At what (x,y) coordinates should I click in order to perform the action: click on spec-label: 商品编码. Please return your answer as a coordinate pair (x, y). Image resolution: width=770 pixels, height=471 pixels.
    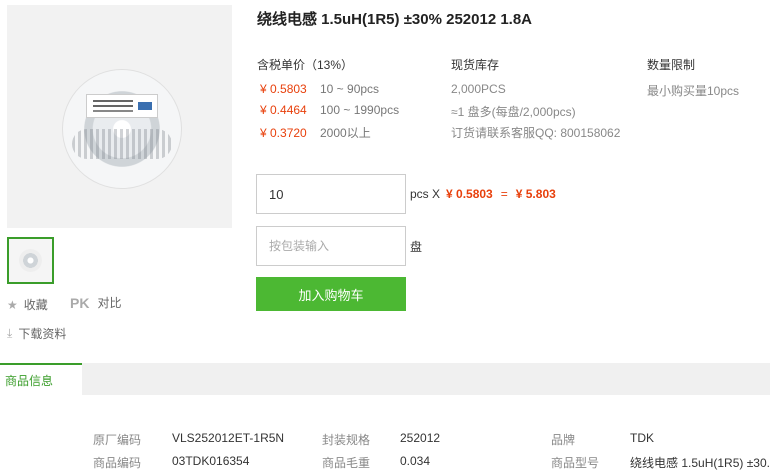
    Looking at the image, I should click on (117, 463).